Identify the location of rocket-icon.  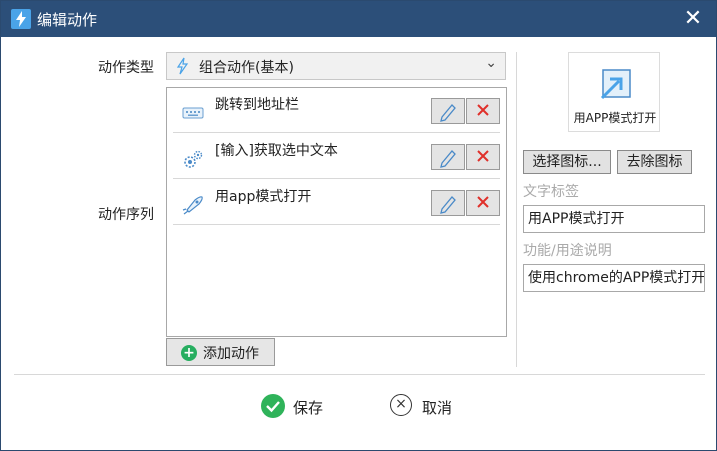
(193, 204).